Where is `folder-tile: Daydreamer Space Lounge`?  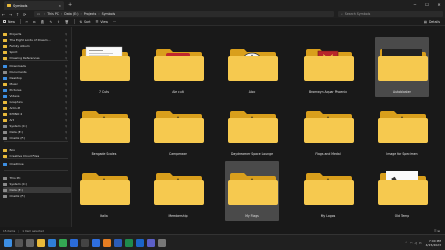
folder-tile: Daydreamer Space Lounge is located at coordinates (252, 129).